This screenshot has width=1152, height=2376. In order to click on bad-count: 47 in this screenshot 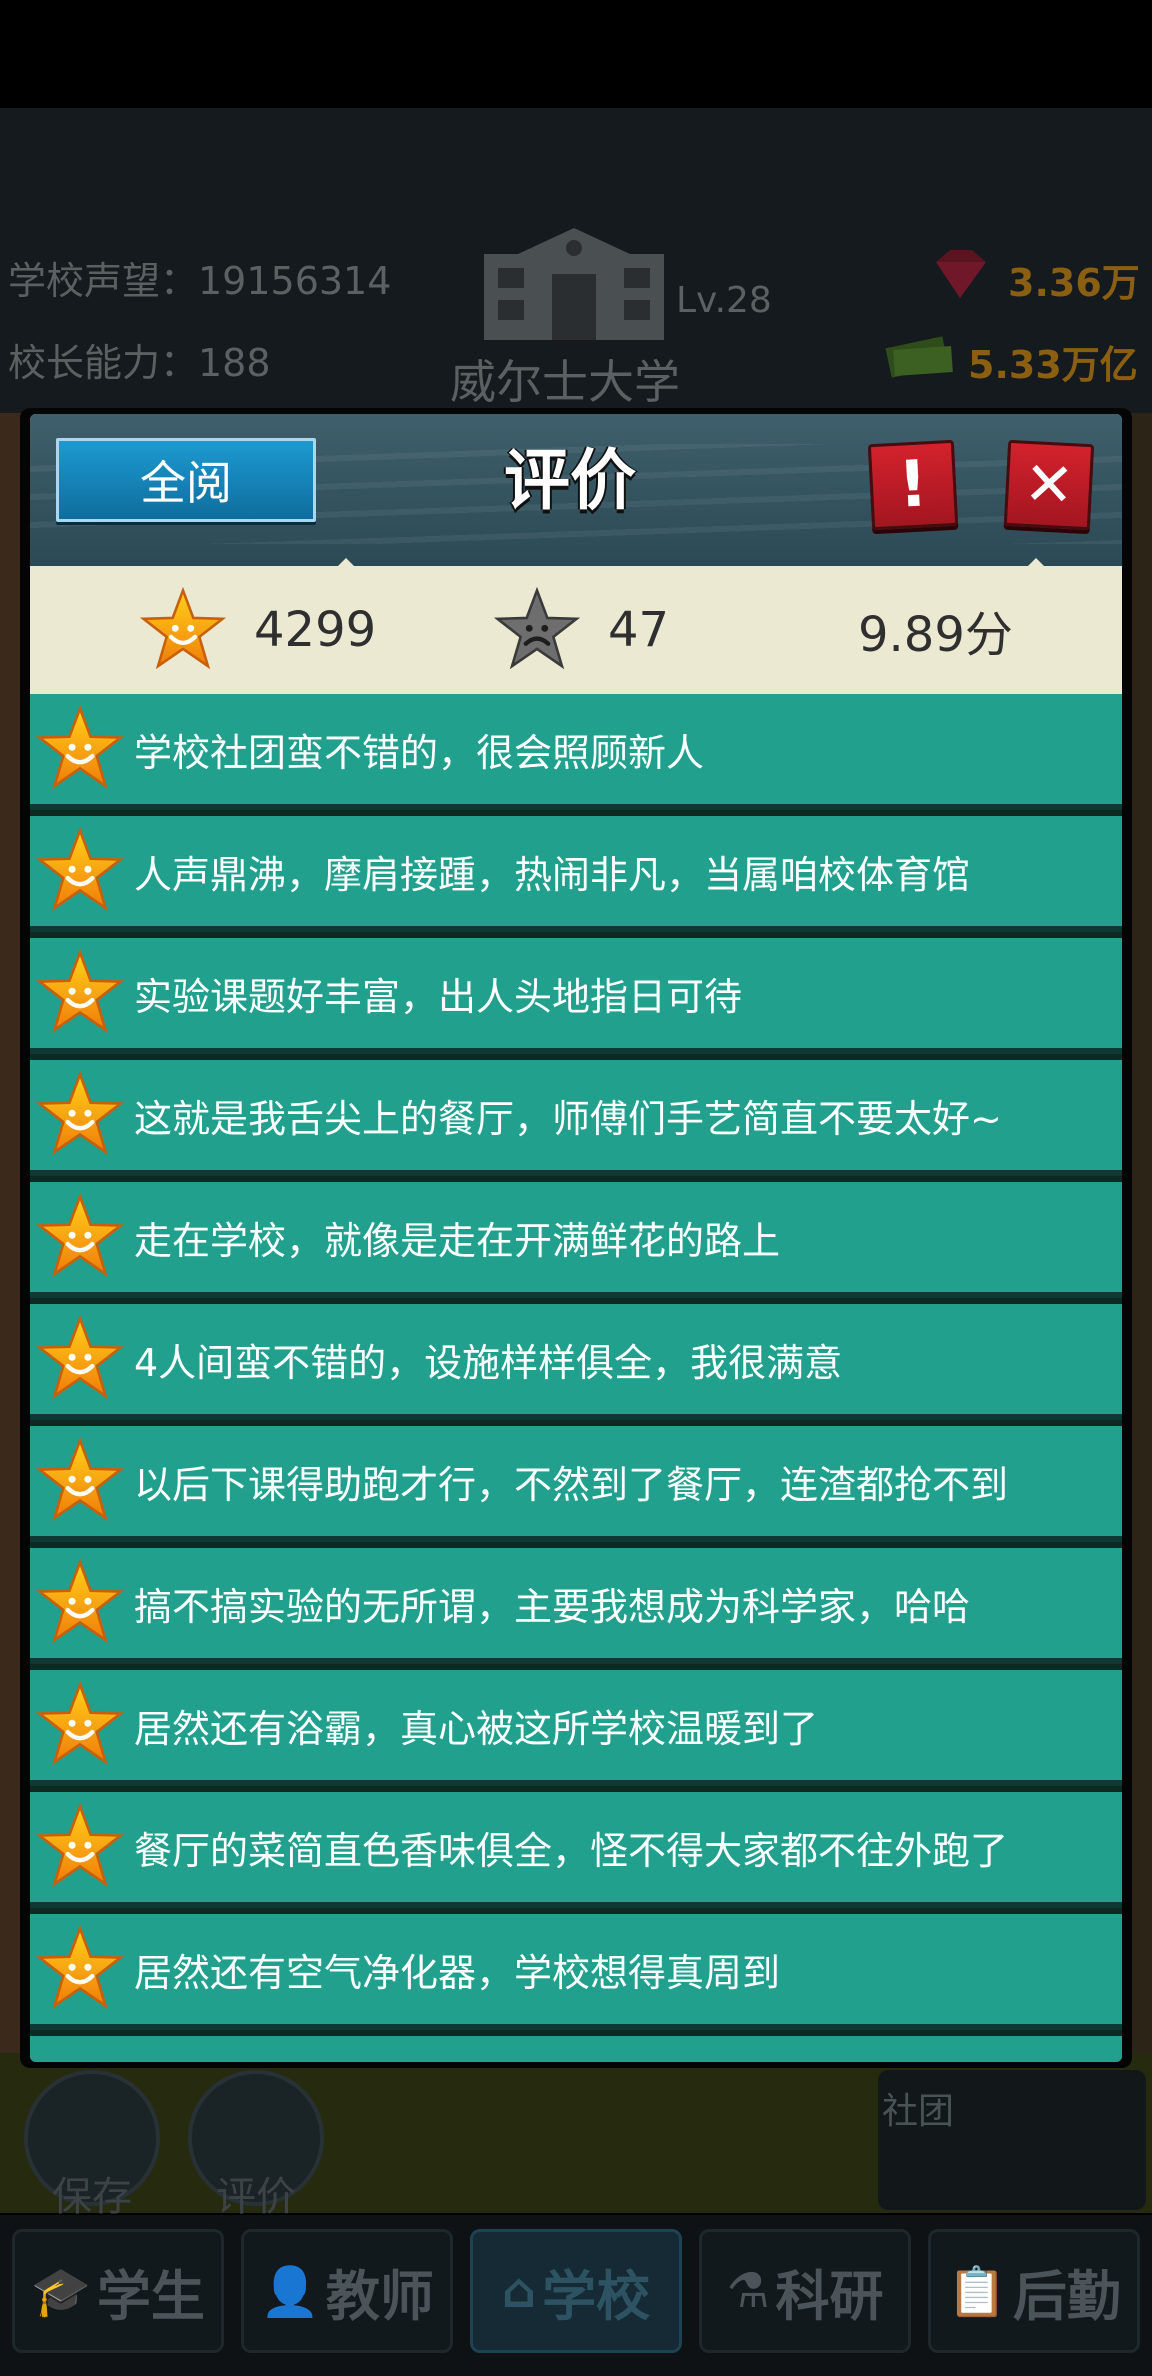, I will do `click(639, 630)`.